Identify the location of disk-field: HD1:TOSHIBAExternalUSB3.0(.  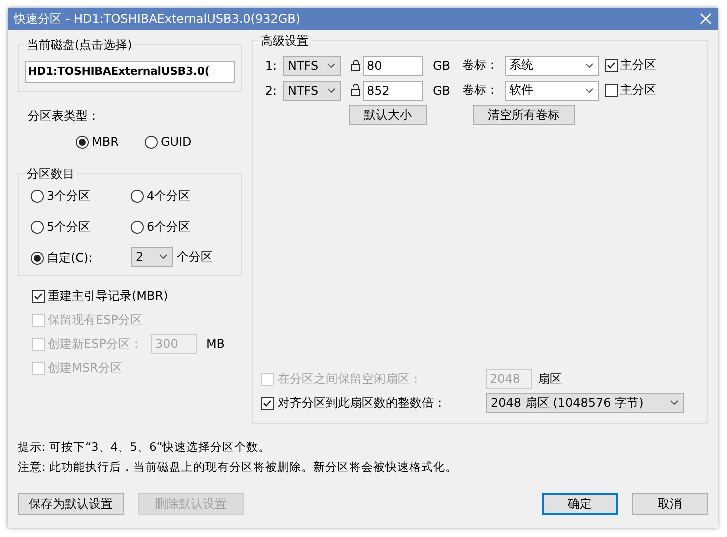
(130, 72).